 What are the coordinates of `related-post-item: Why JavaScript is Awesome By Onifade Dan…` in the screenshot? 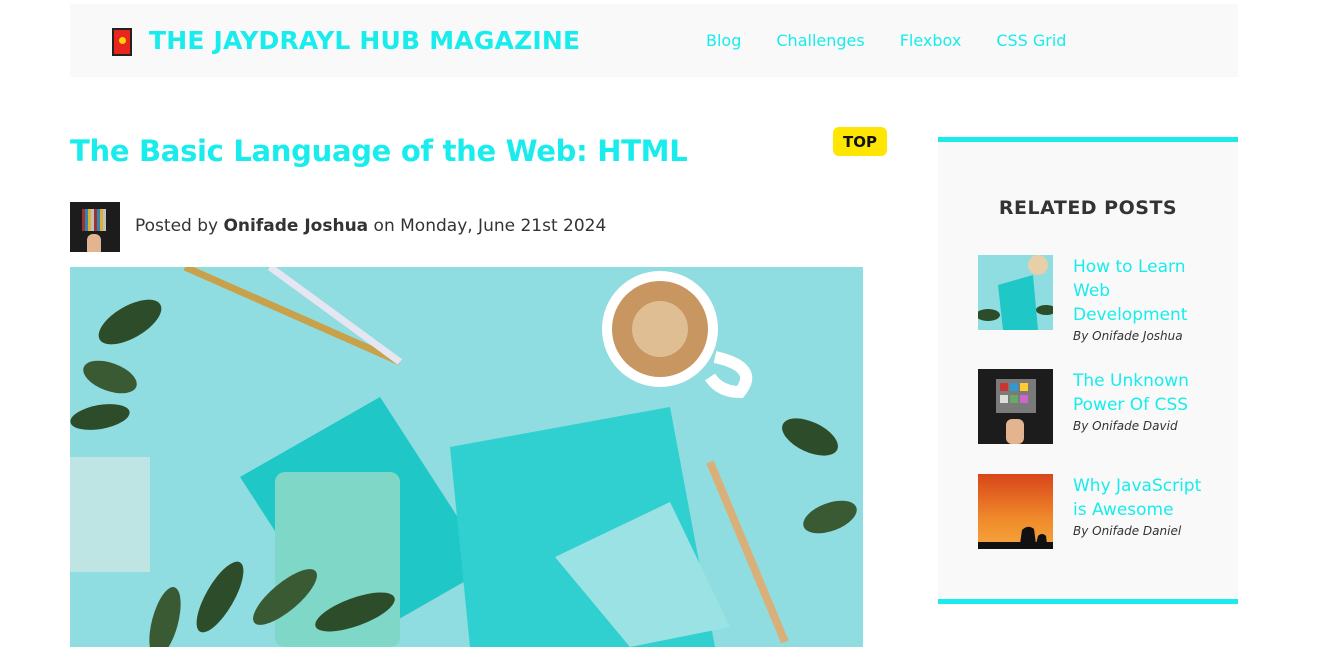 It's located at (1098, 514).